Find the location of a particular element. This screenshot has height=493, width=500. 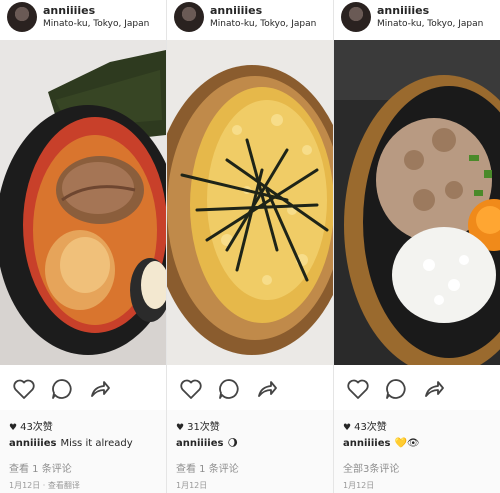

caption: anniiiies 💛👁 is located at coordinates (381, 443).